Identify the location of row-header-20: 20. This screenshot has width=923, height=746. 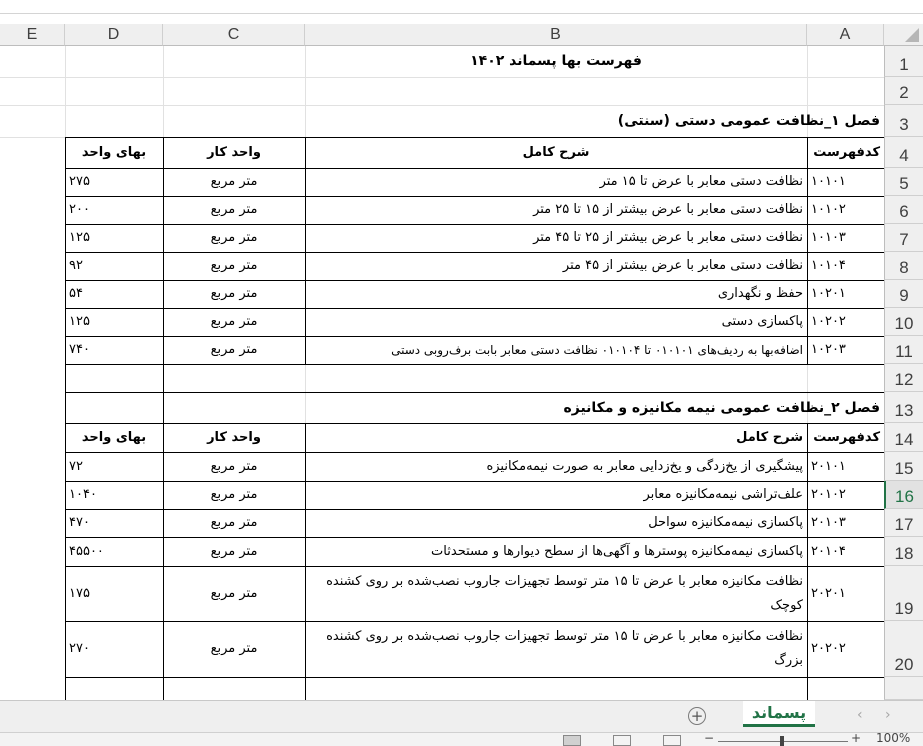
(903, 649).